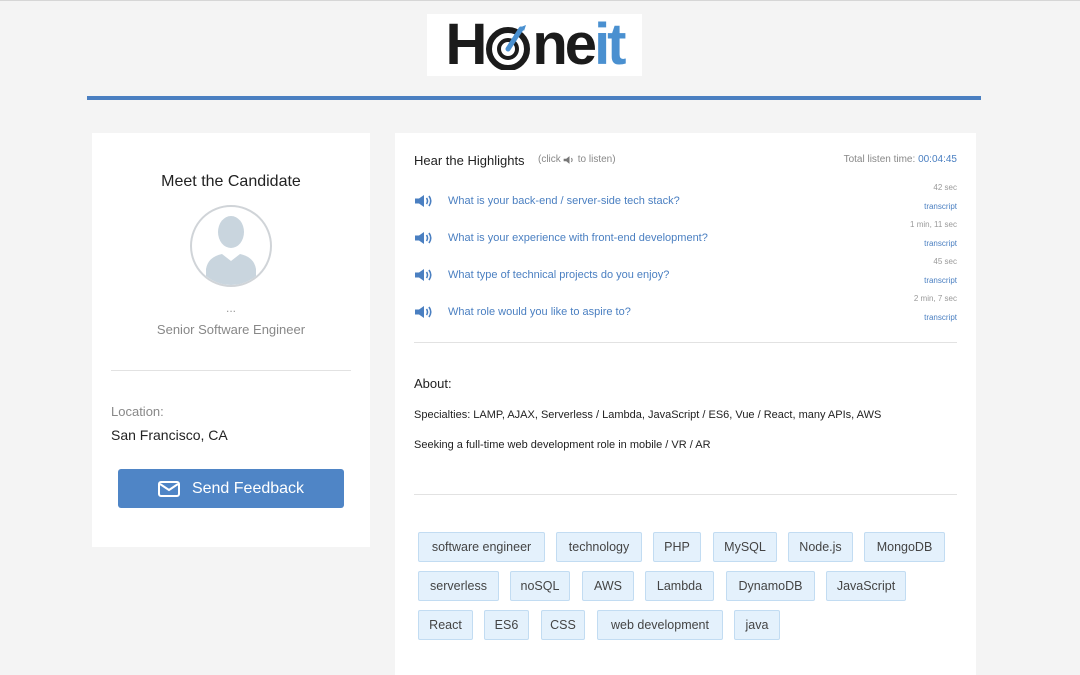  I want to click on logo-letters-ne: ne, so click(564, 44).